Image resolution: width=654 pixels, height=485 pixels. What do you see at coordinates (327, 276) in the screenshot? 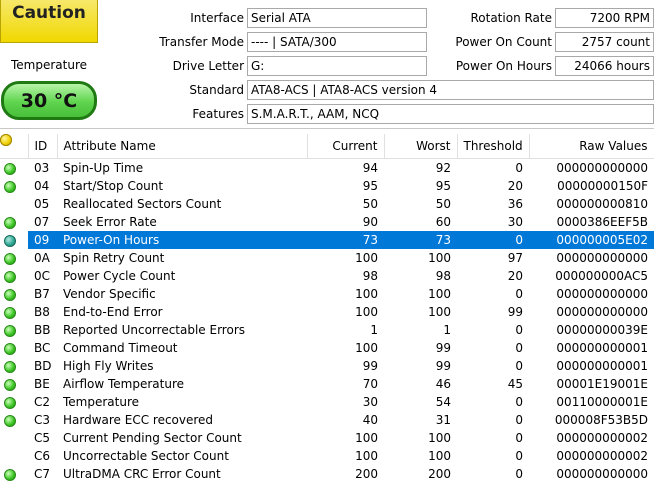
I see `table-row: 0C Power Cycle Count 98 98 20 000000000AC5` at bounding box center [327, 276].